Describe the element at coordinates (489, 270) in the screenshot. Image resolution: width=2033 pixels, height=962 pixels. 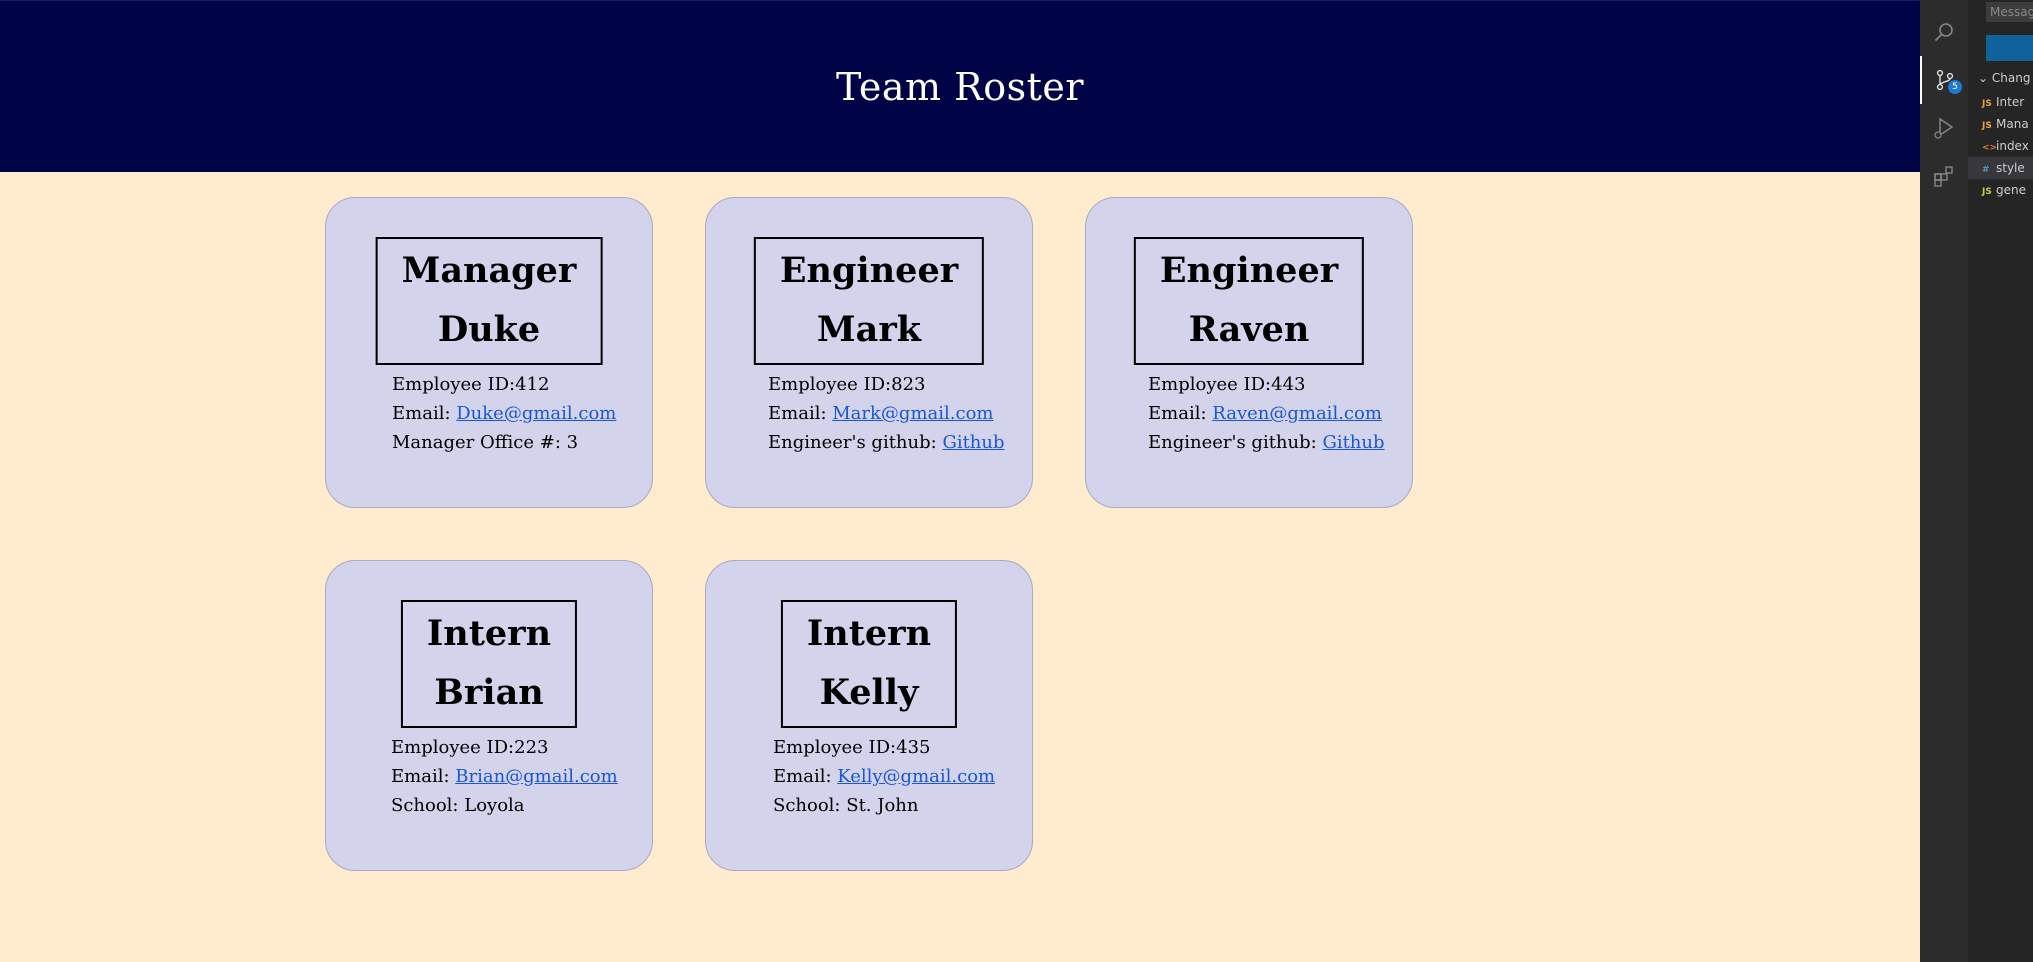
I see `card-role: Manager` at that location.